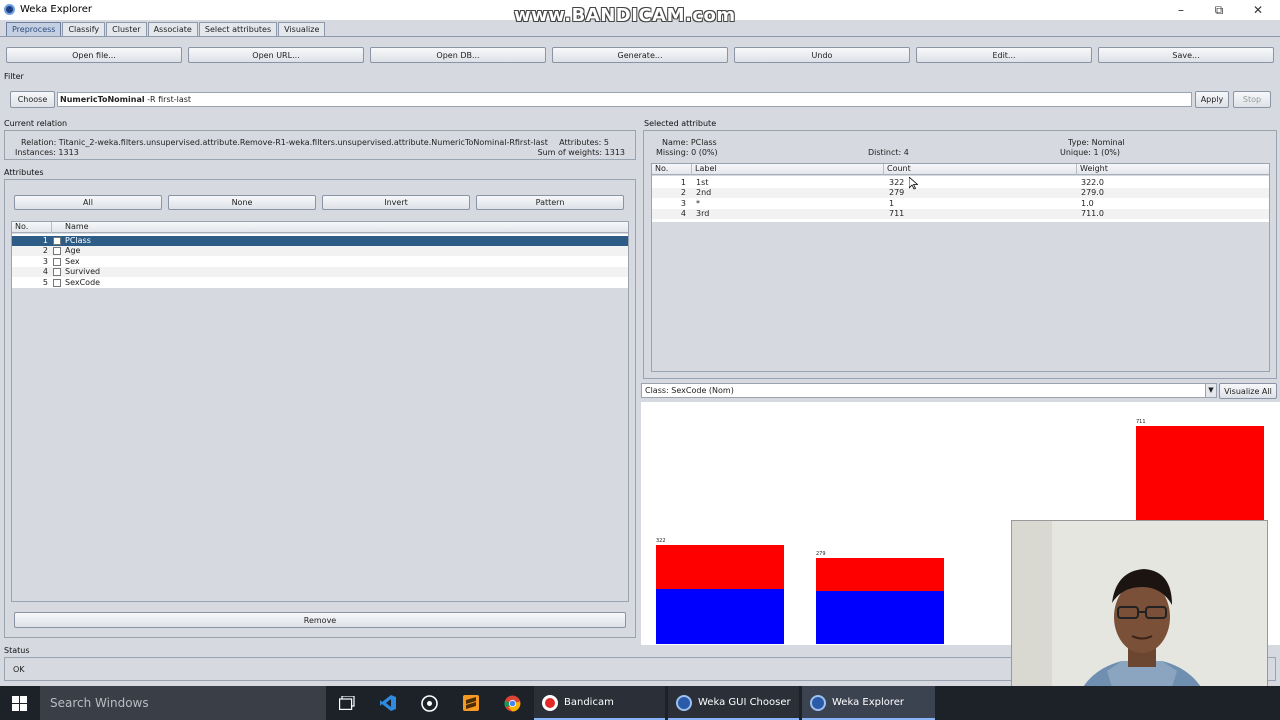 This screenshot has width=1280, height=720. I want to click on label-value: 1st, so click(702, 182).